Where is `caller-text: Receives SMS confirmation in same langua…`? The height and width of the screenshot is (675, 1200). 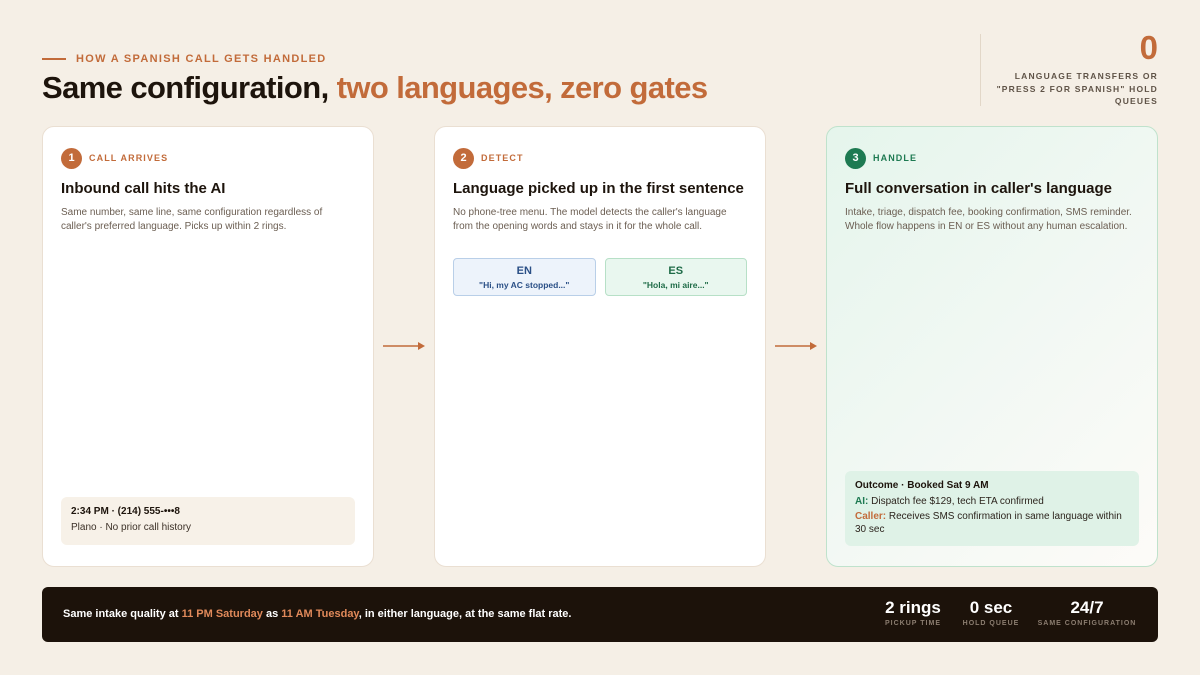 caller-text: Receives SMS confirmation in same langua… is located at coordinates (988, 523).